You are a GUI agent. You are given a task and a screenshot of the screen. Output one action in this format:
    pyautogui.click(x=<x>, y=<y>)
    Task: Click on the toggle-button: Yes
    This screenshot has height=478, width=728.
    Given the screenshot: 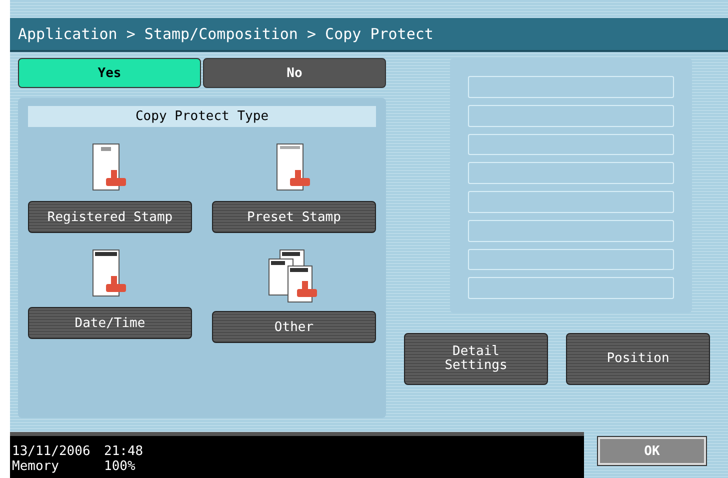 What is the action you would take?
    pyautogui.click(x=109, y=73)
    